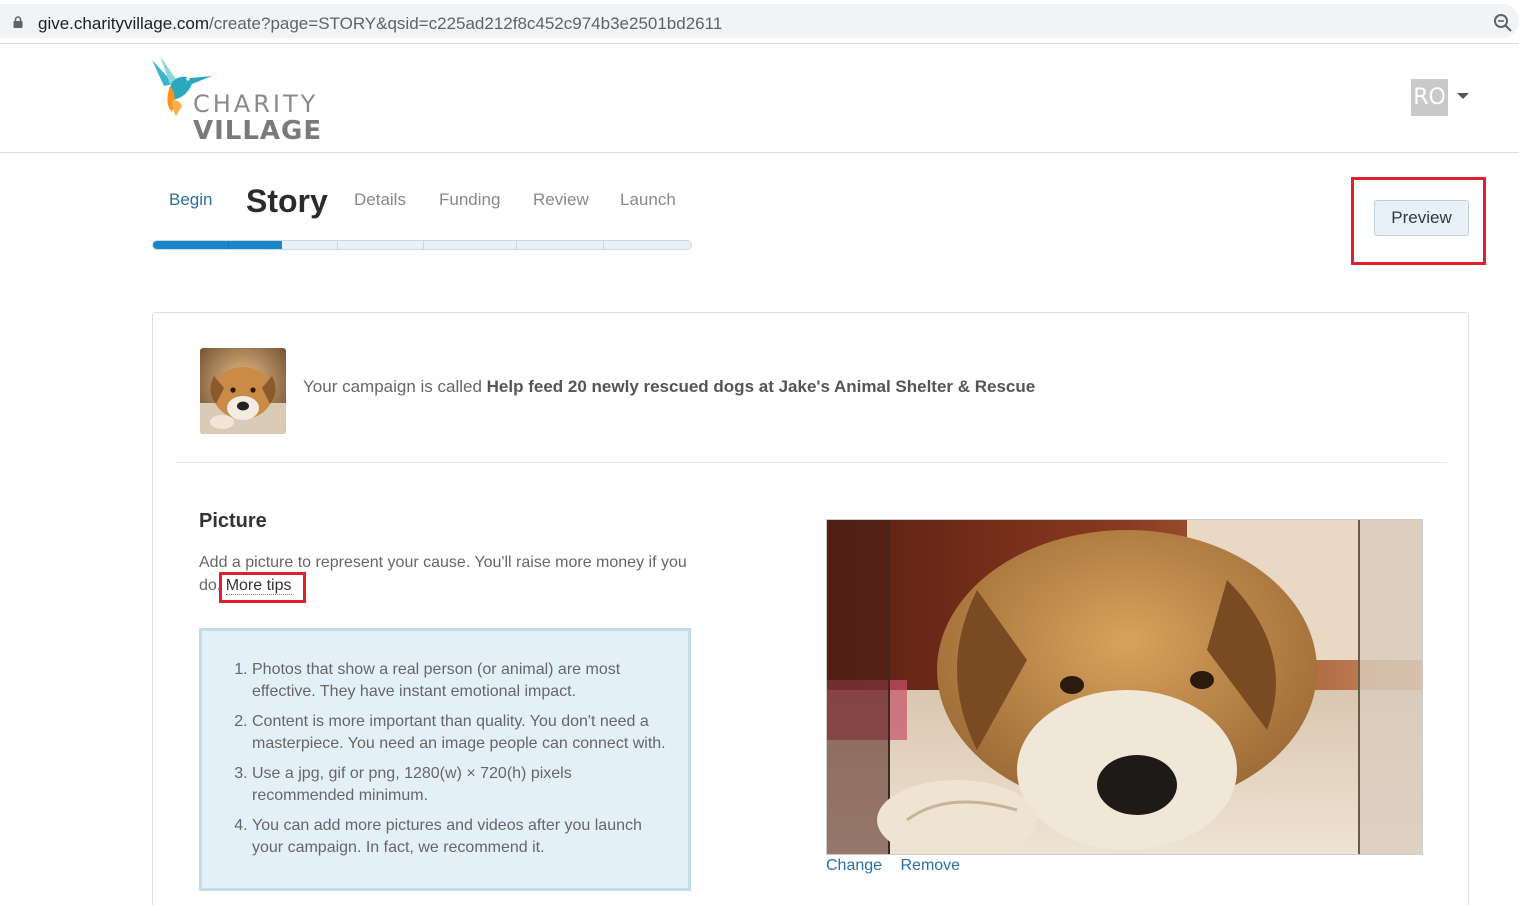  I want to click on charity-village-logo: CHARITY VILLAGE, so click(240, 100).